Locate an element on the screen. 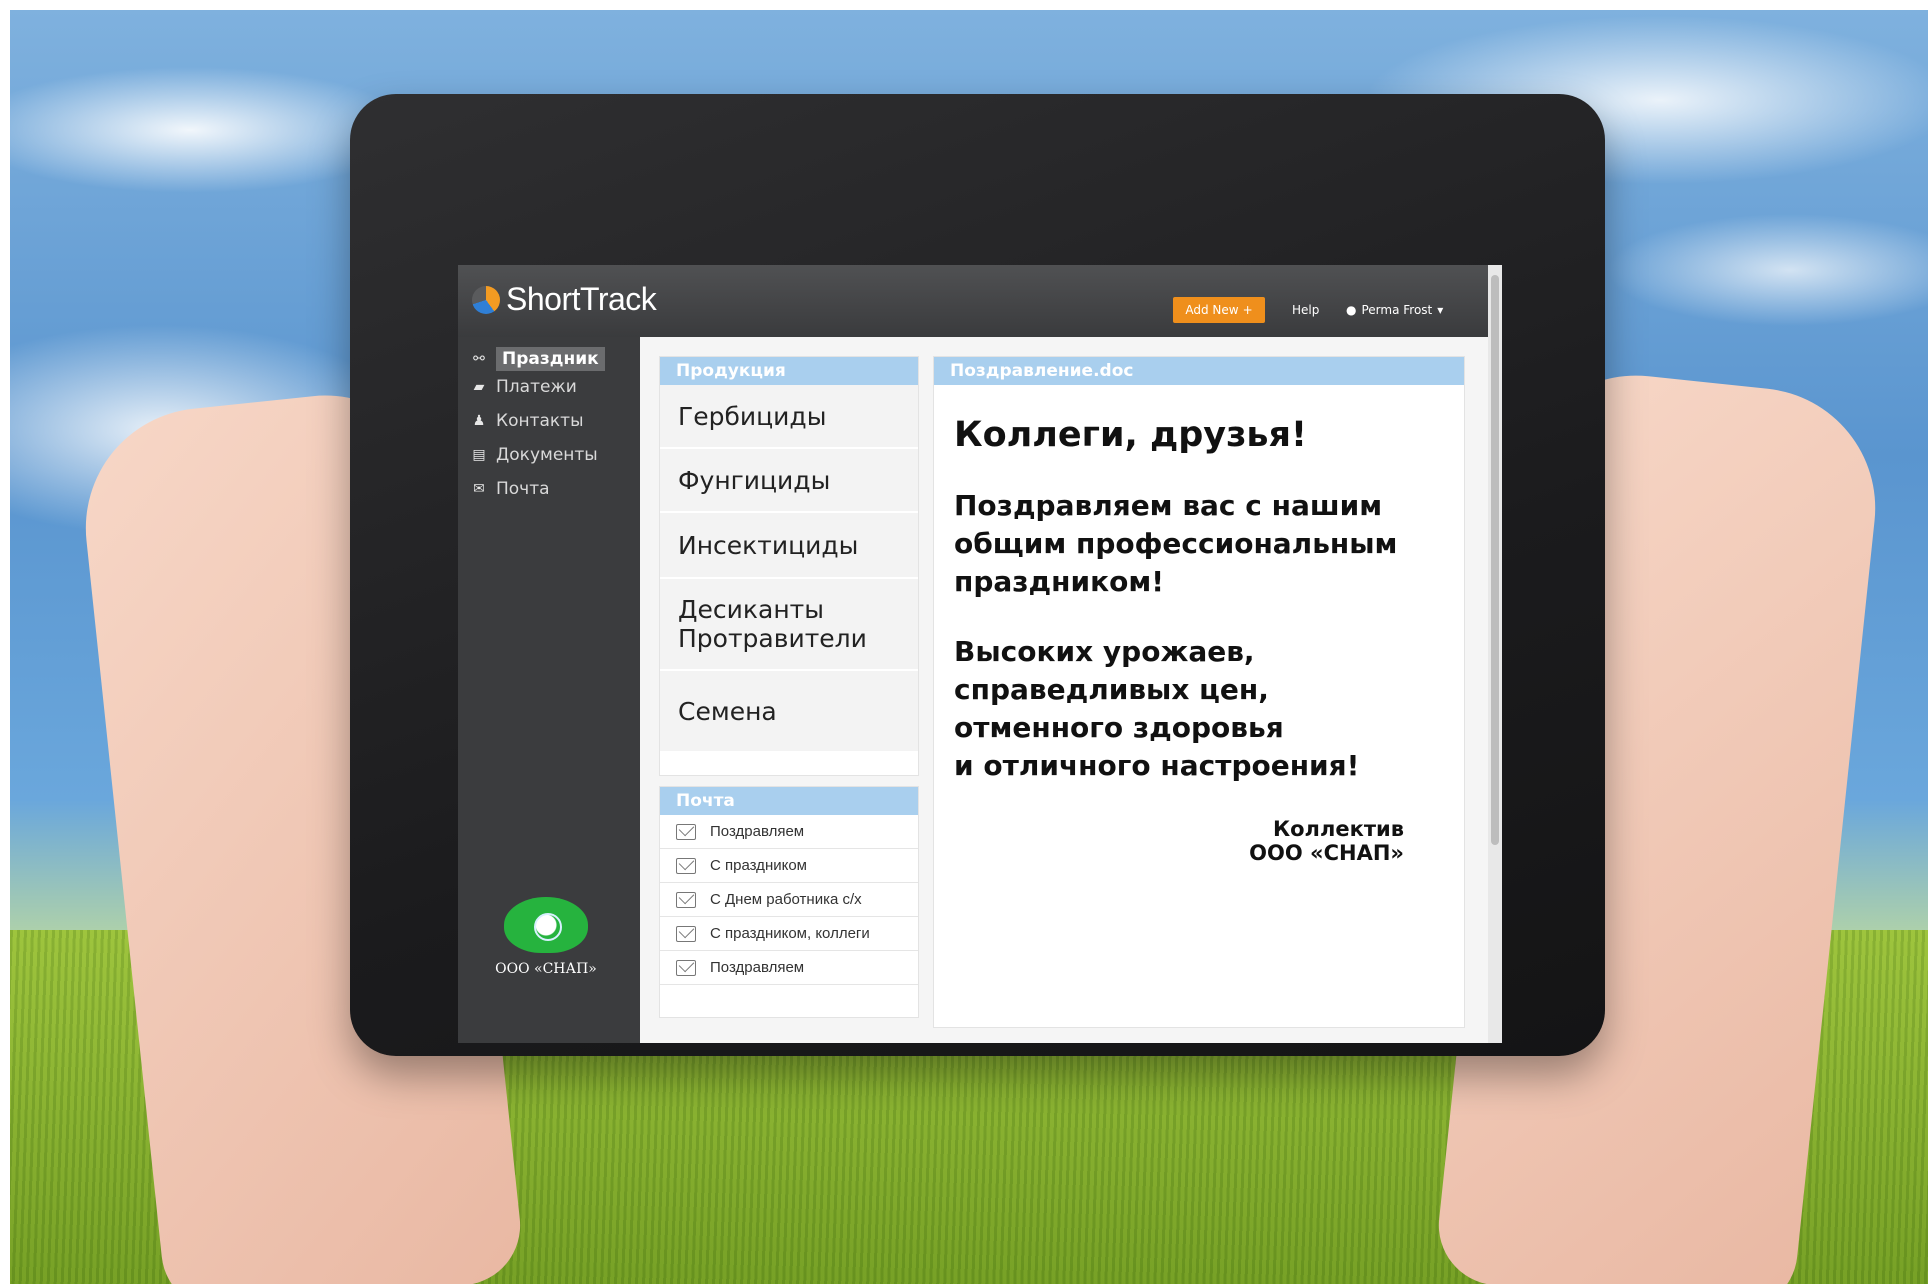 The width and height of the screenshot is (1930, 1284). user-menu: ● Perma Frost ▾ is located at coordinates (1394, 310).